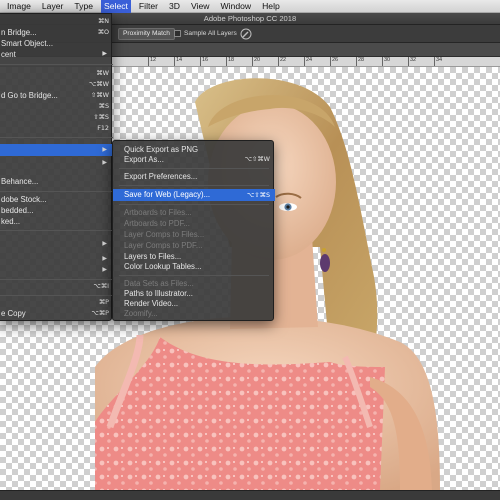 This screenshot has height=500, width=500. Describe the element at coordinates (56, 106) in the screenshot. I see `menu-item-save: ⌘S` at that location.